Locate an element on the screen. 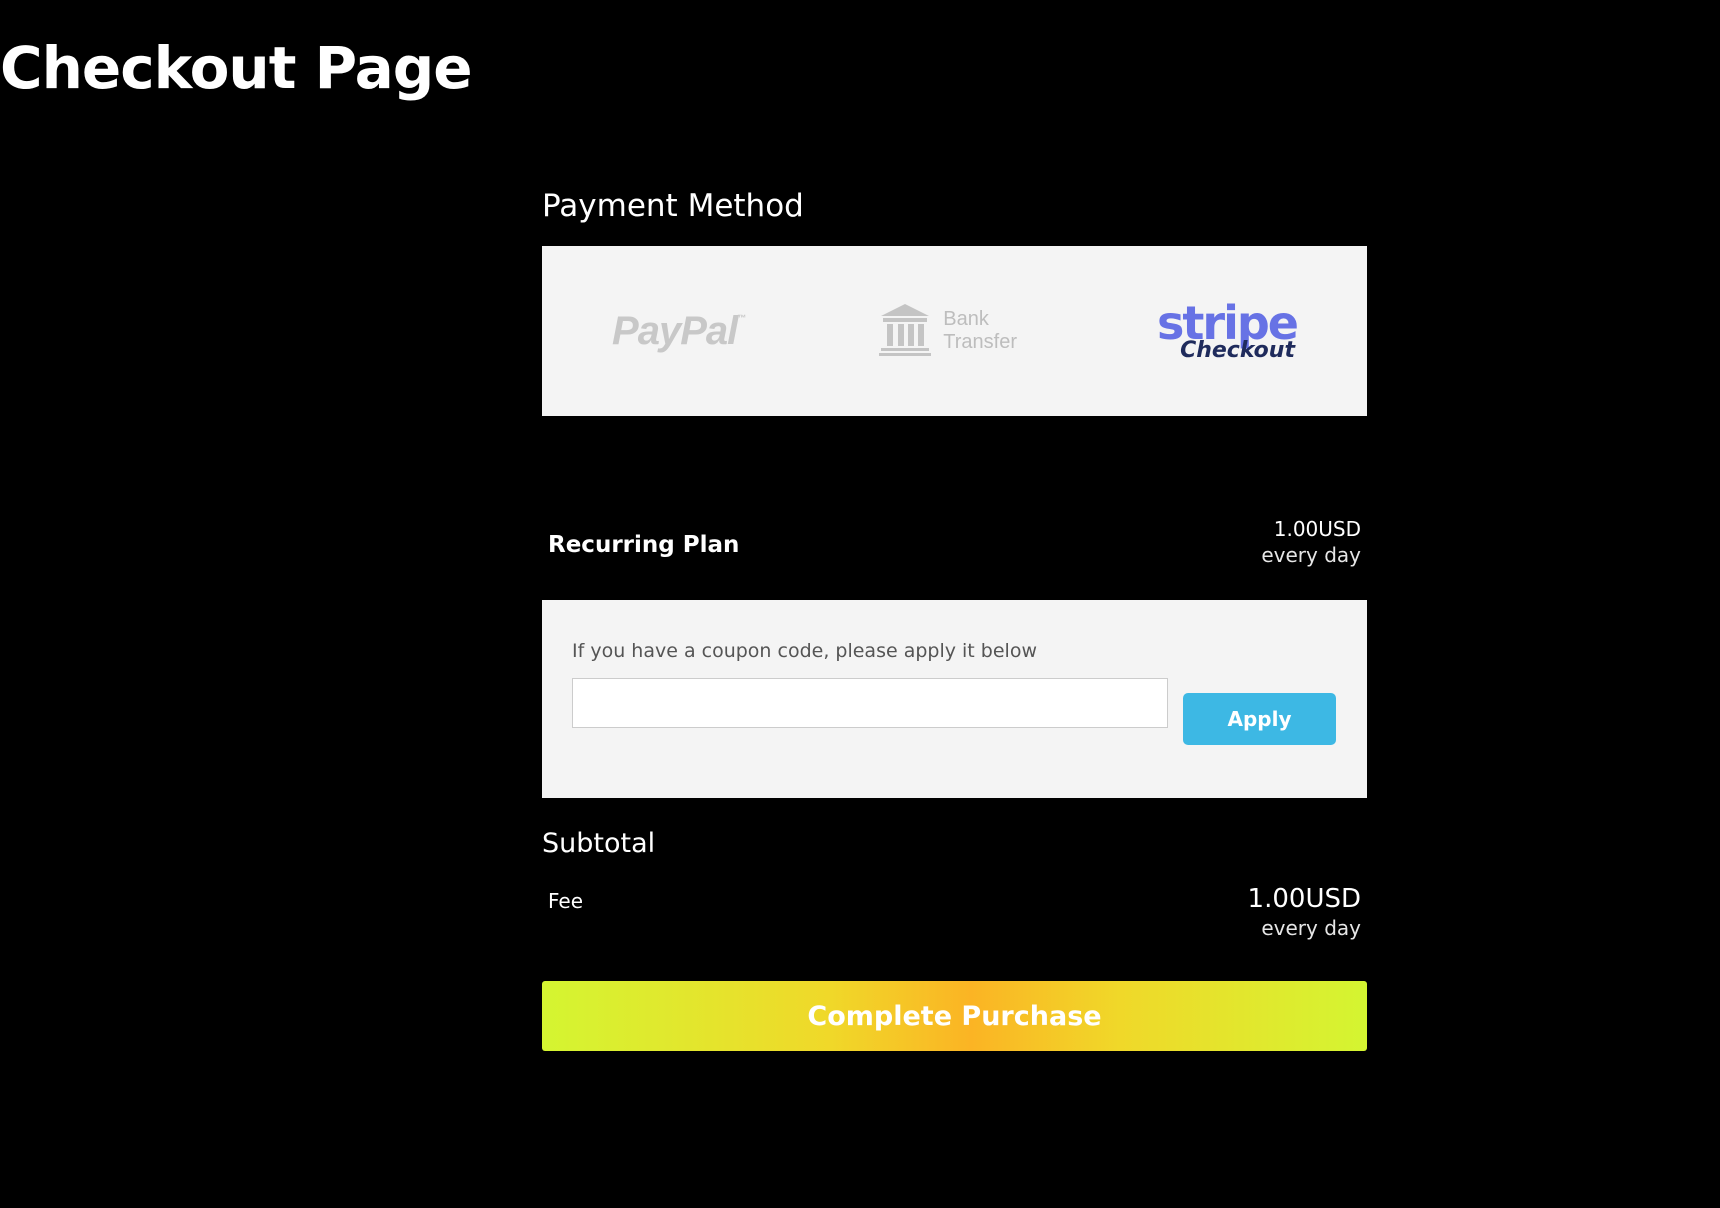 Image resolution: width=1720 pixels, height=1208 pixels. stripe-checkout-logo: stripe Checkout is located at coordinates (1228, 329).